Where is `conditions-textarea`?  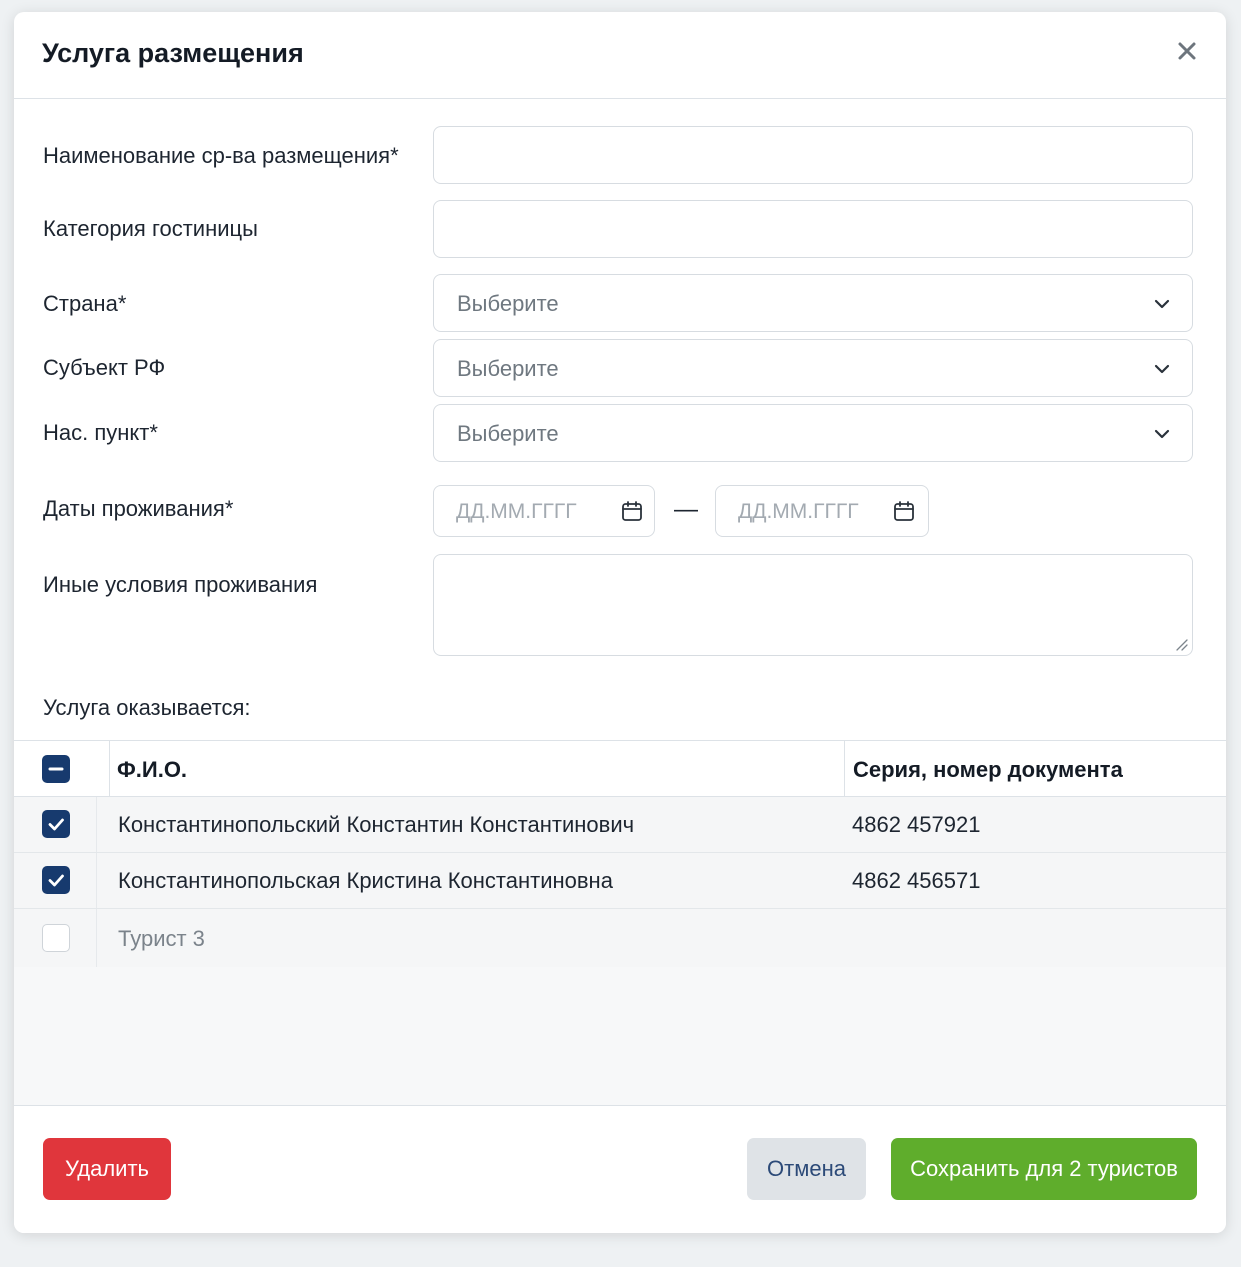 conditions-textarea is located at coordinates (813, 605).